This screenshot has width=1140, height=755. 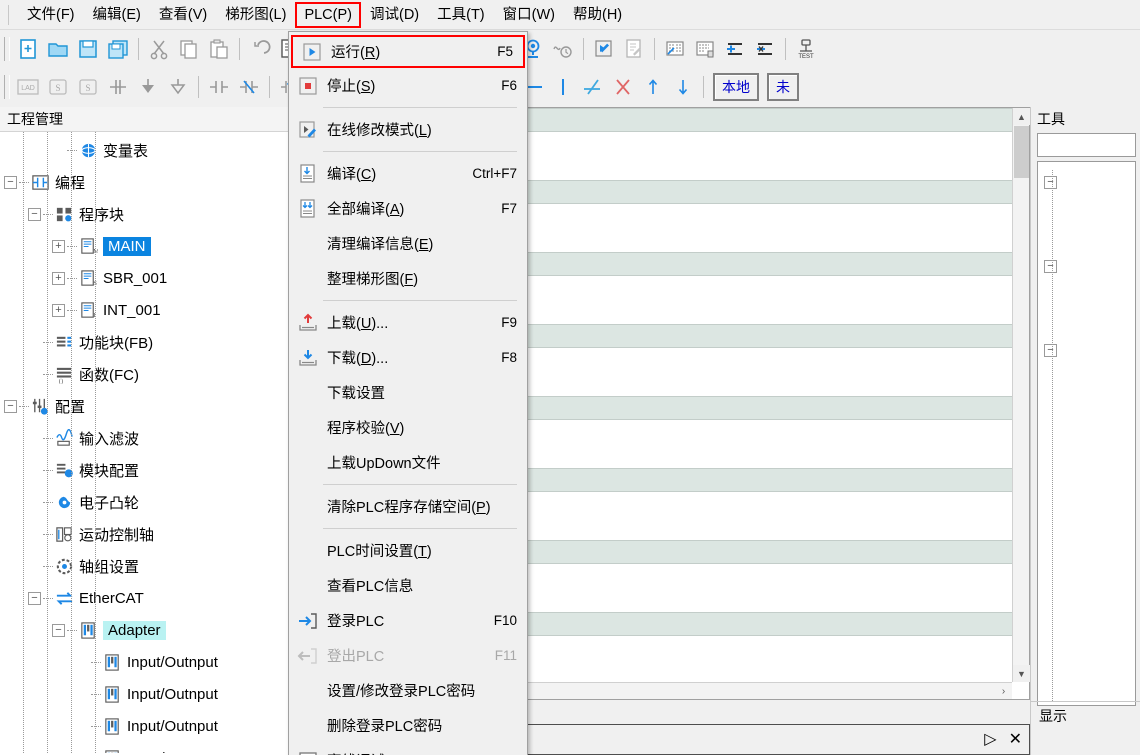 I want to click on menu-stop: 停止(S) F6, so click(x=408, y=85).